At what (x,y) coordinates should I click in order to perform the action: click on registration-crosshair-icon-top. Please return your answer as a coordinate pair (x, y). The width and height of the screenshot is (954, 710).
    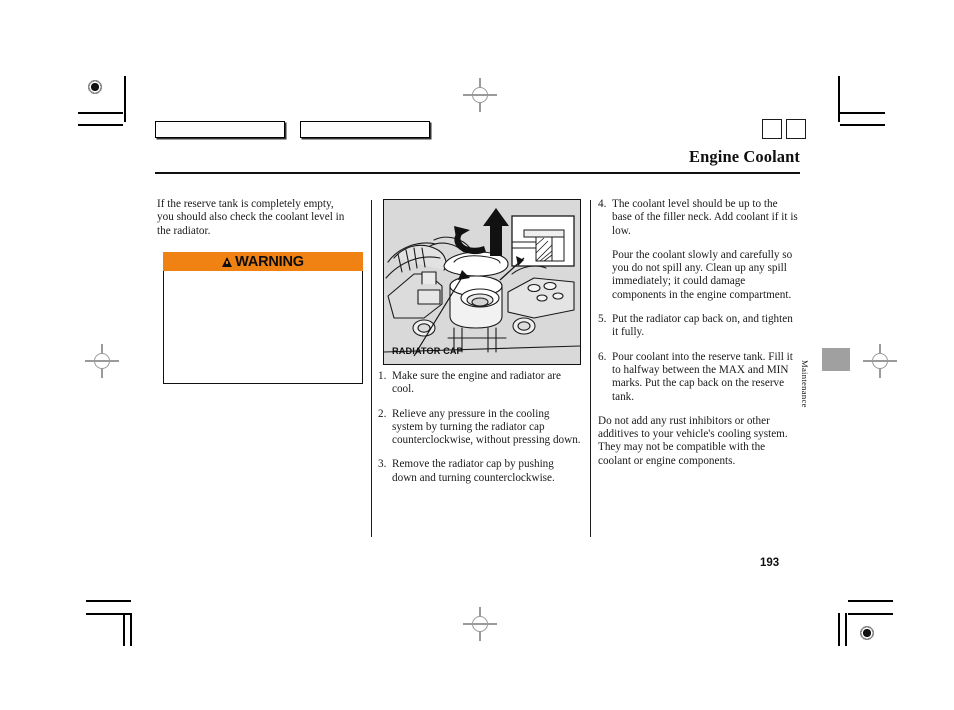
    Looking at the image, I should click on (480, 95).